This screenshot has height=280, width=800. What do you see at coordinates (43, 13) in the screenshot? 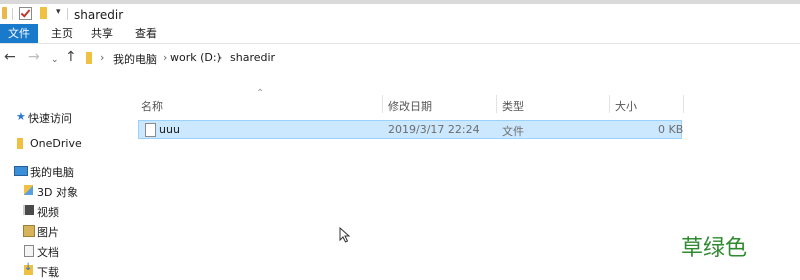
I see `new-folder-icon` at bounding box center [43, 13].